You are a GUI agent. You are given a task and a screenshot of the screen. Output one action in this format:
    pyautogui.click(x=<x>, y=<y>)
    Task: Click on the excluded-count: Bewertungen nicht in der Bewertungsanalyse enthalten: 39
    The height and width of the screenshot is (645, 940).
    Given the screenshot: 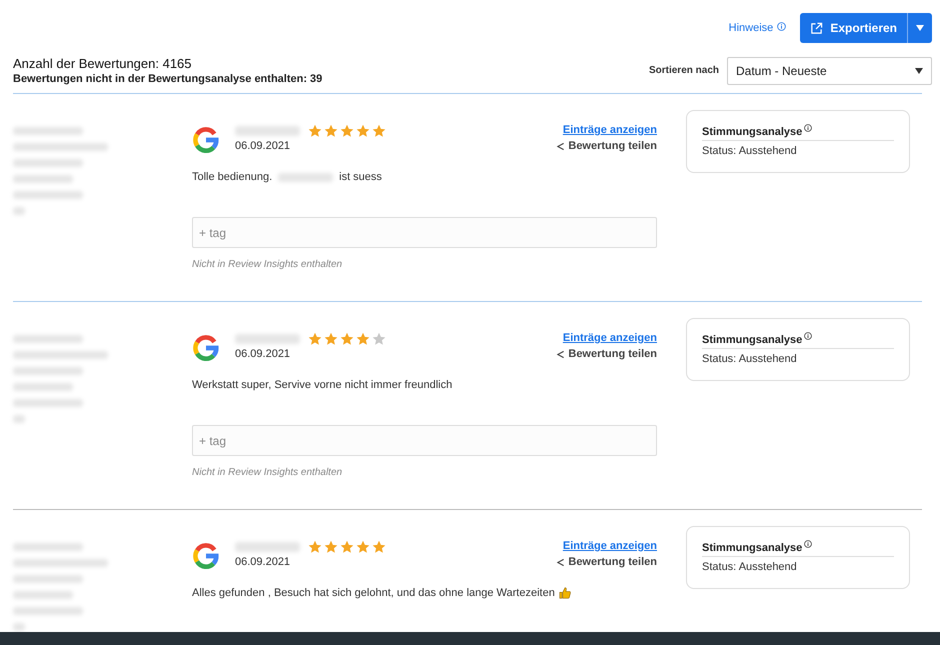 What is the action you would take?
    pyautogui.click(x=167, y=79)
    